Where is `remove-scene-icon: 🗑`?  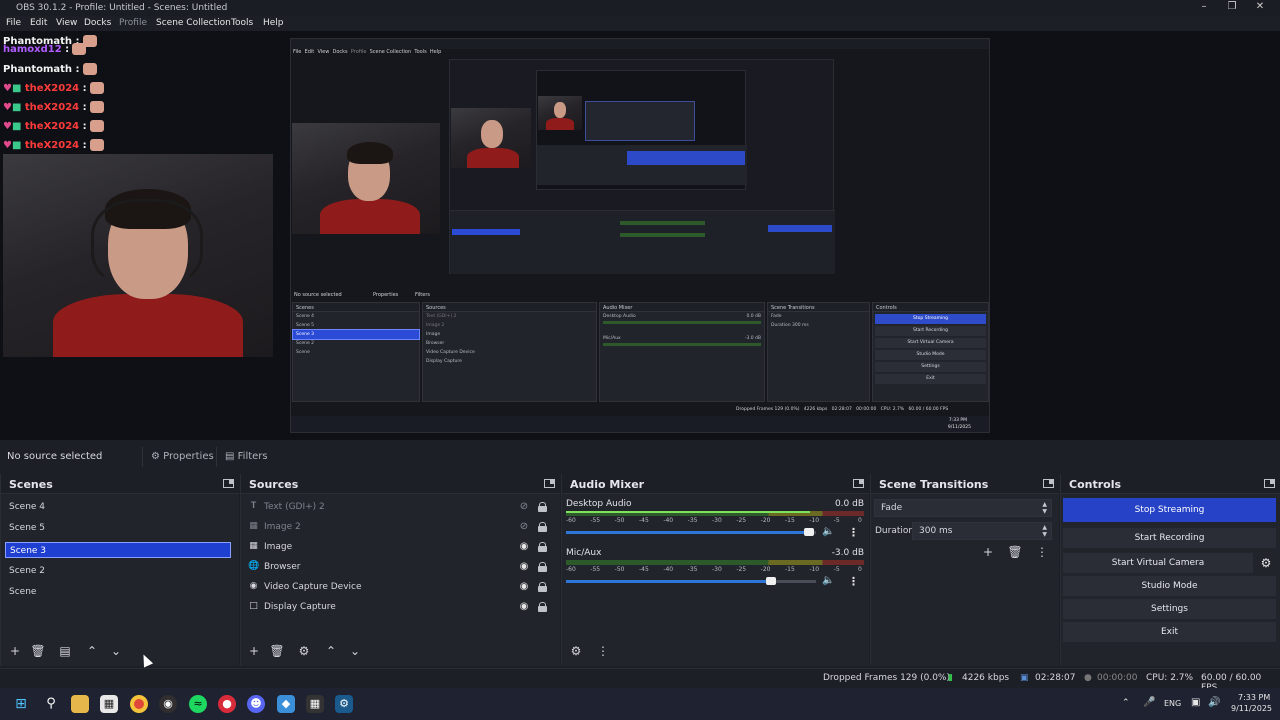
remove-scene-icon: 🗑 is located at coordinates (38, 652).